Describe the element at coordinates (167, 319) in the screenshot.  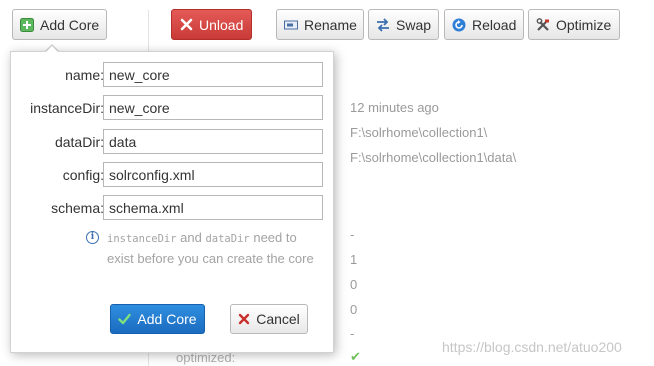
I see `confirm-add-core-label: Add Core` at that location.